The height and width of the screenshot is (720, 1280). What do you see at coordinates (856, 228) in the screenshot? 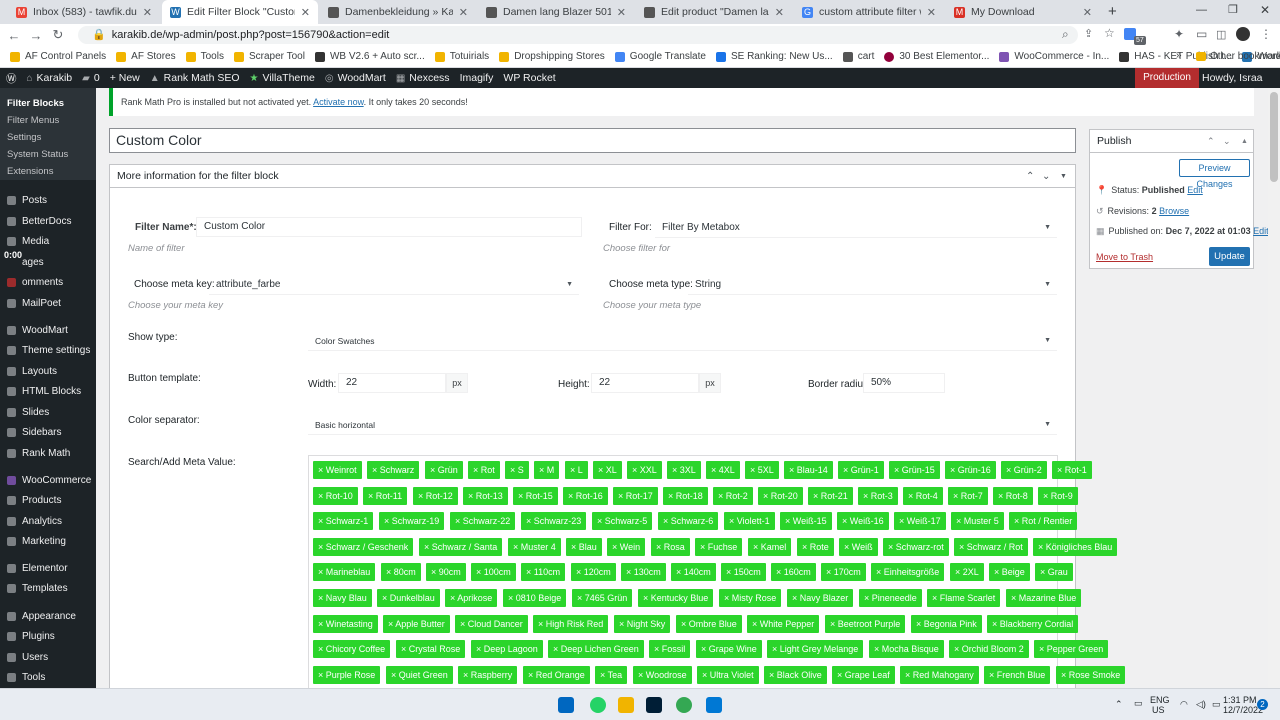
I see `filter-for-select: Filter By Metabox ▼` at bounding box center [856, 228].